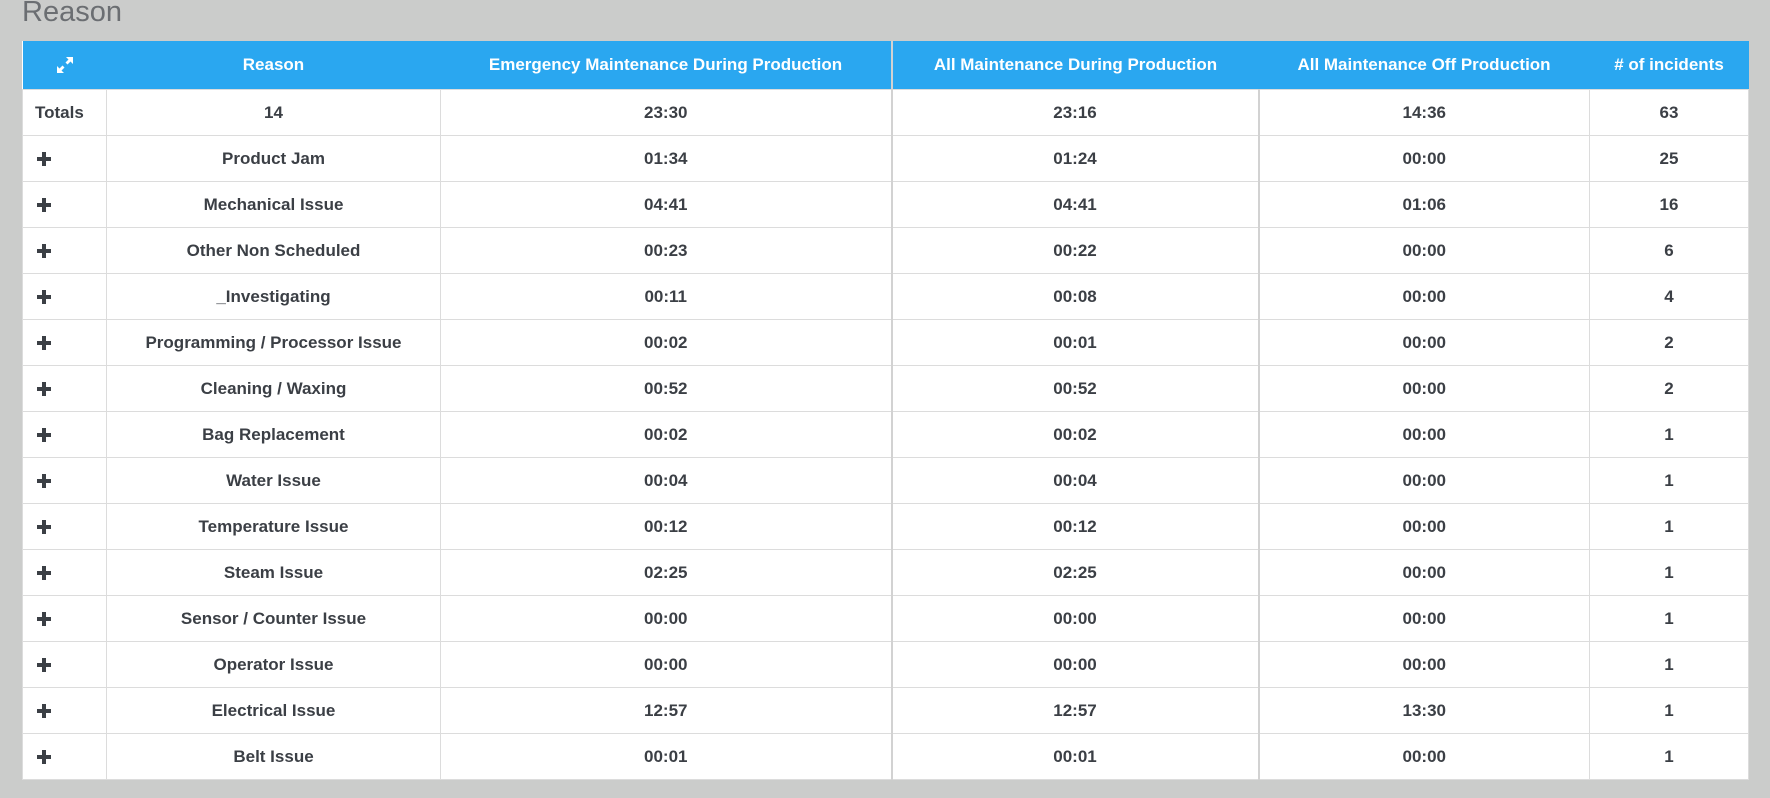 This screenshot has width=1770, height=798. Describe the element at coordinates (273, 204) in the screenshot. I see `row-reason: Mechanical Issue` at that location.